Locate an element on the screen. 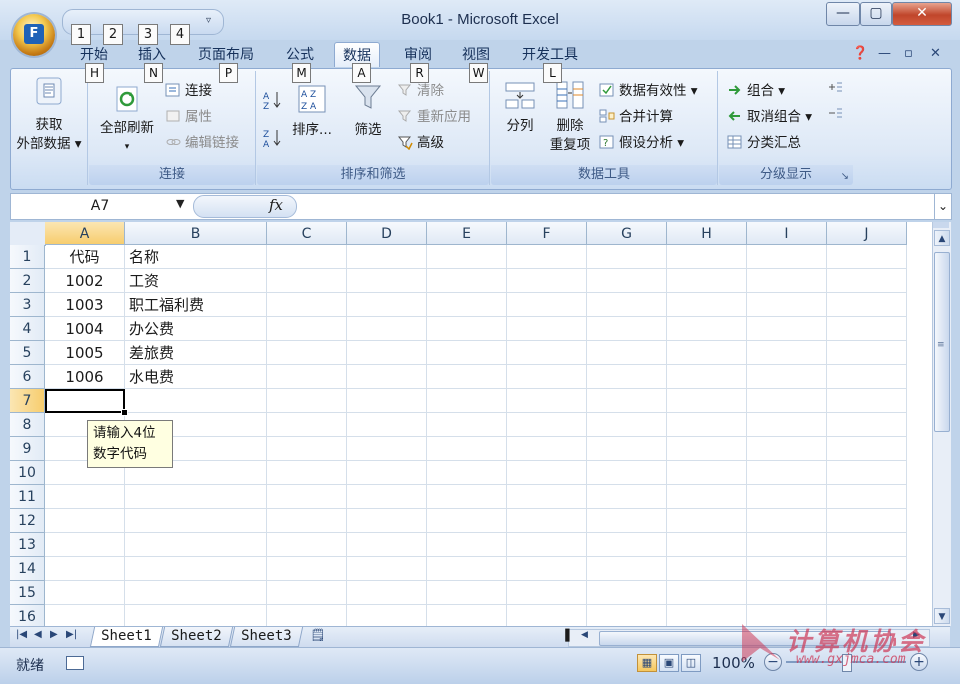 Image resolution: width=960 pixels, height=684 pixels. zoom-slider-thumb is located at coordinates (847, 663).